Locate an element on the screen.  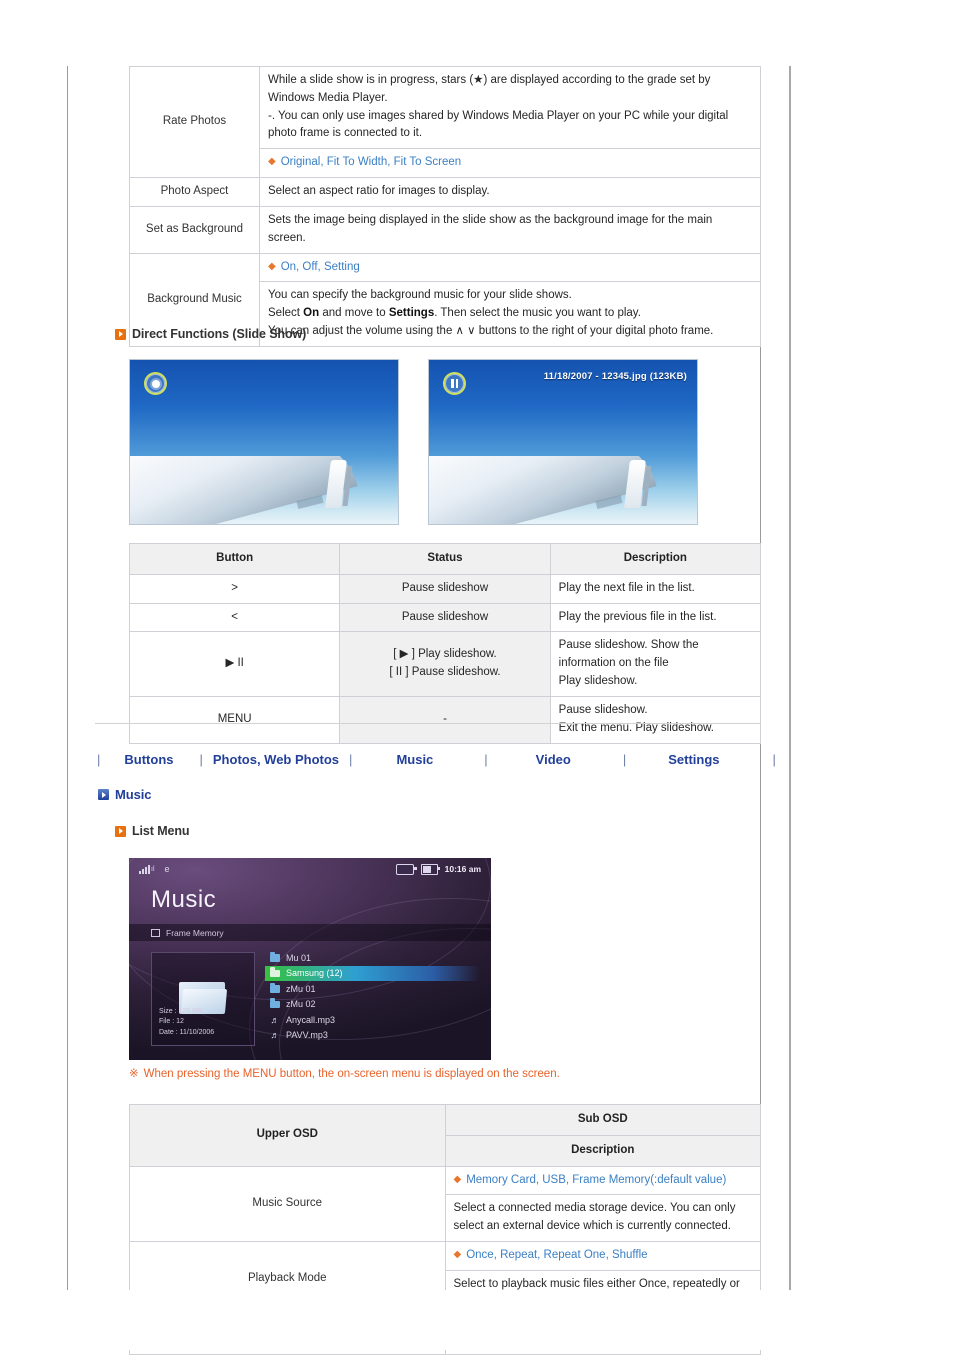
list-item: Mu 01 is located at coordinates (372, 958).